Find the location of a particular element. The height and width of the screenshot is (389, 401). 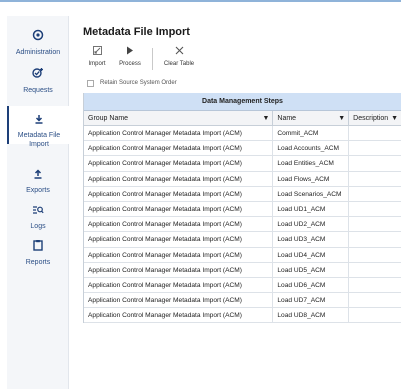

name-cell: Load UD5_ACM is located at coordinates (311, 269).